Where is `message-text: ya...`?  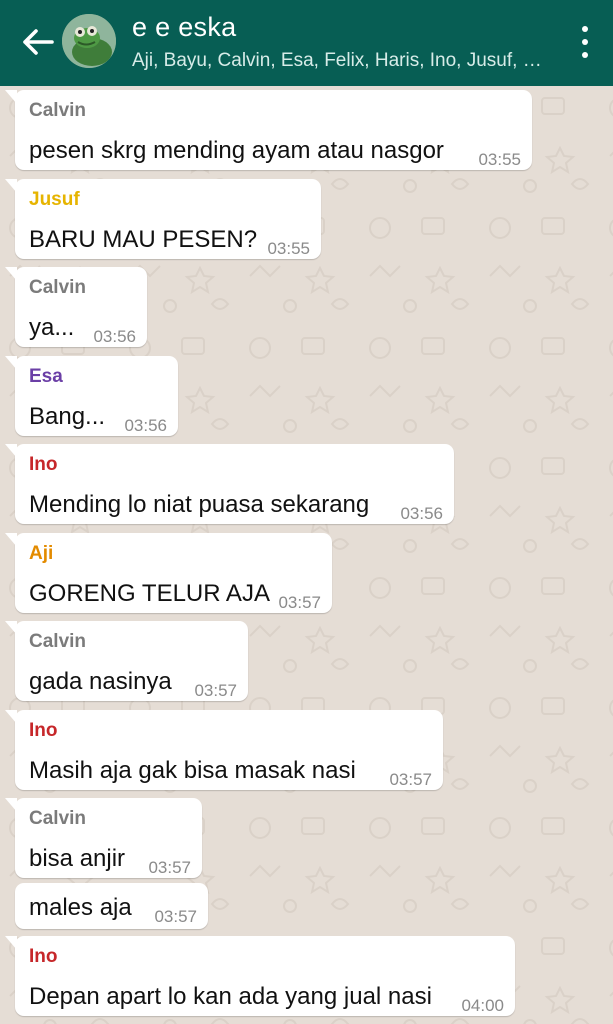 message-text: ya... is located at coordinates (52, 327).